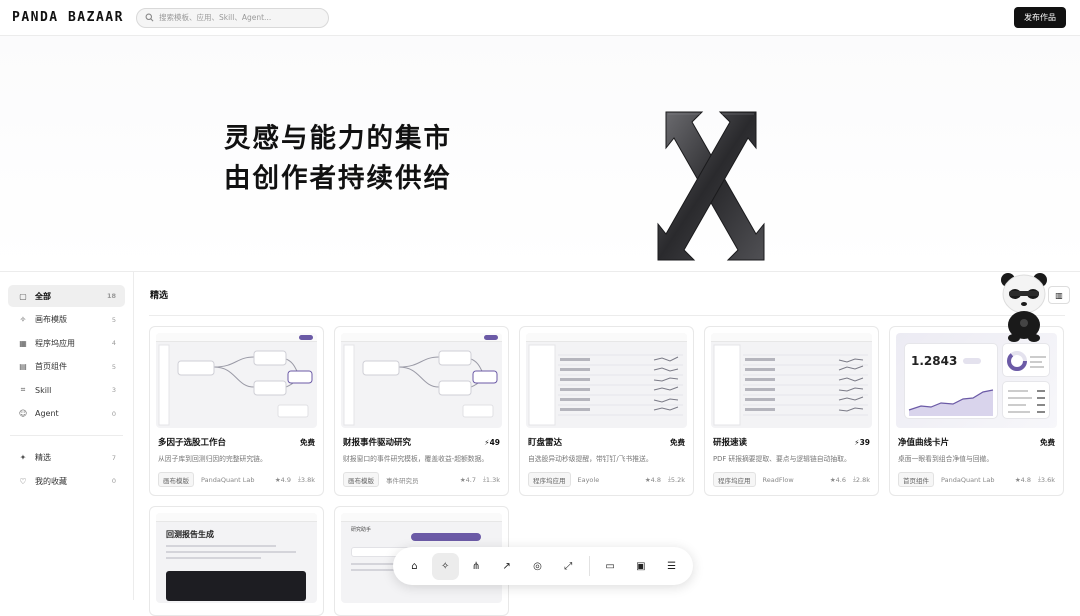  I want to click on sidebar-item-favorites: ♡ 我的收藏 0, so click(66, 481).